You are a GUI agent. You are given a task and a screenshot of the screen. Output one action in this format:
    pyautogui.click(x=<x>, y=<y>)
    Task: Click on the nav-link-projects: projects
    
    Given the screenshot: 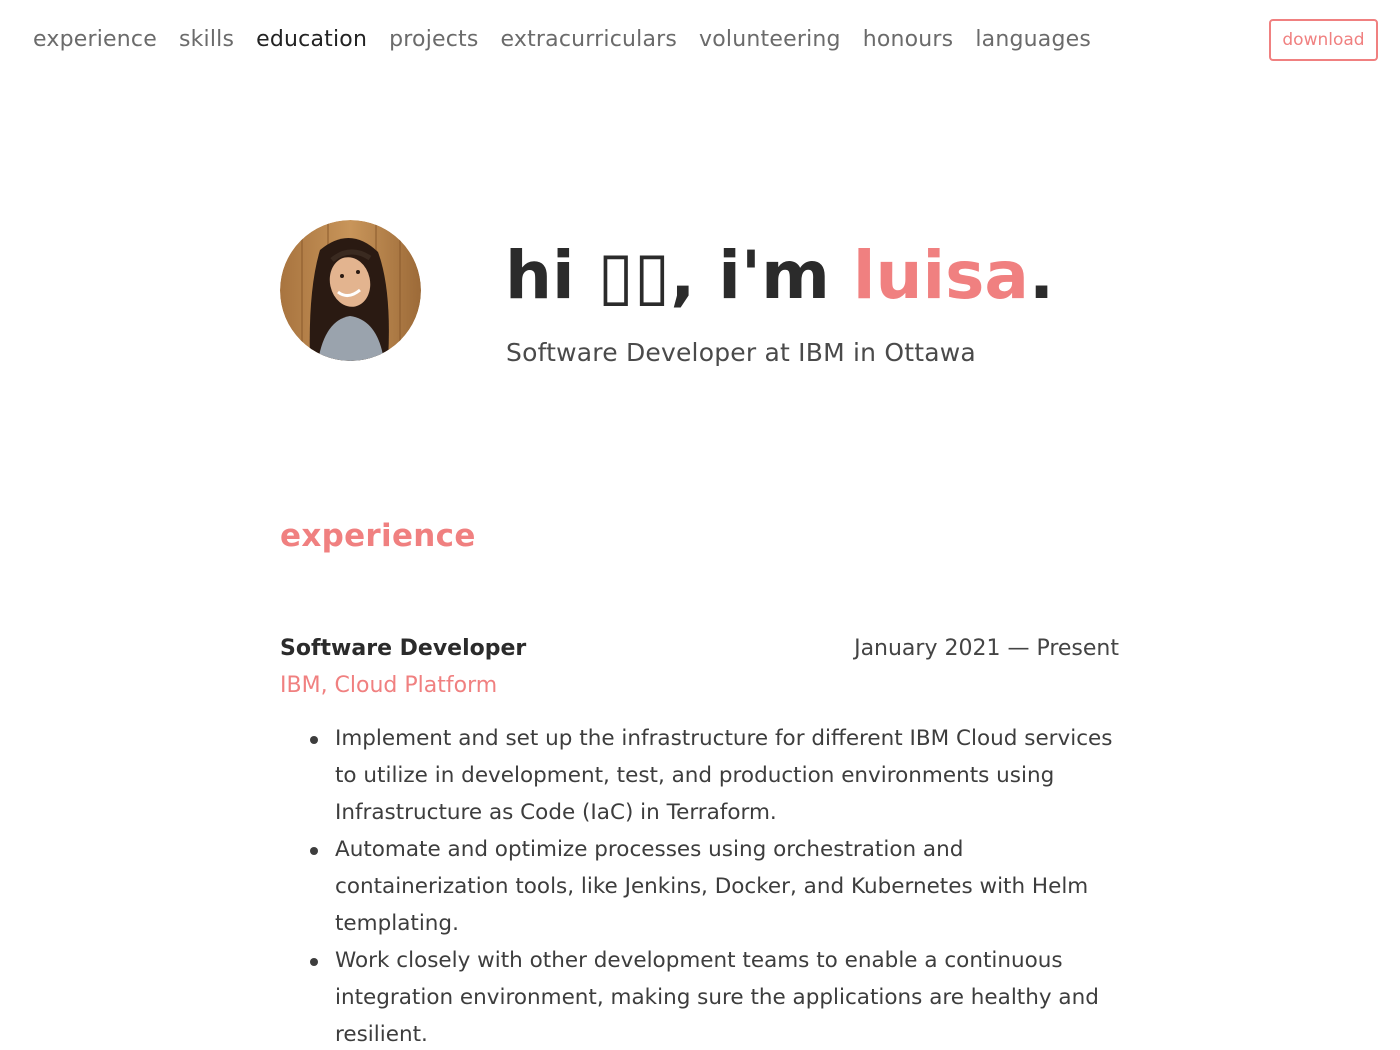 What is the action you would take?
    pyautogui.click(x=433, y=40)
    